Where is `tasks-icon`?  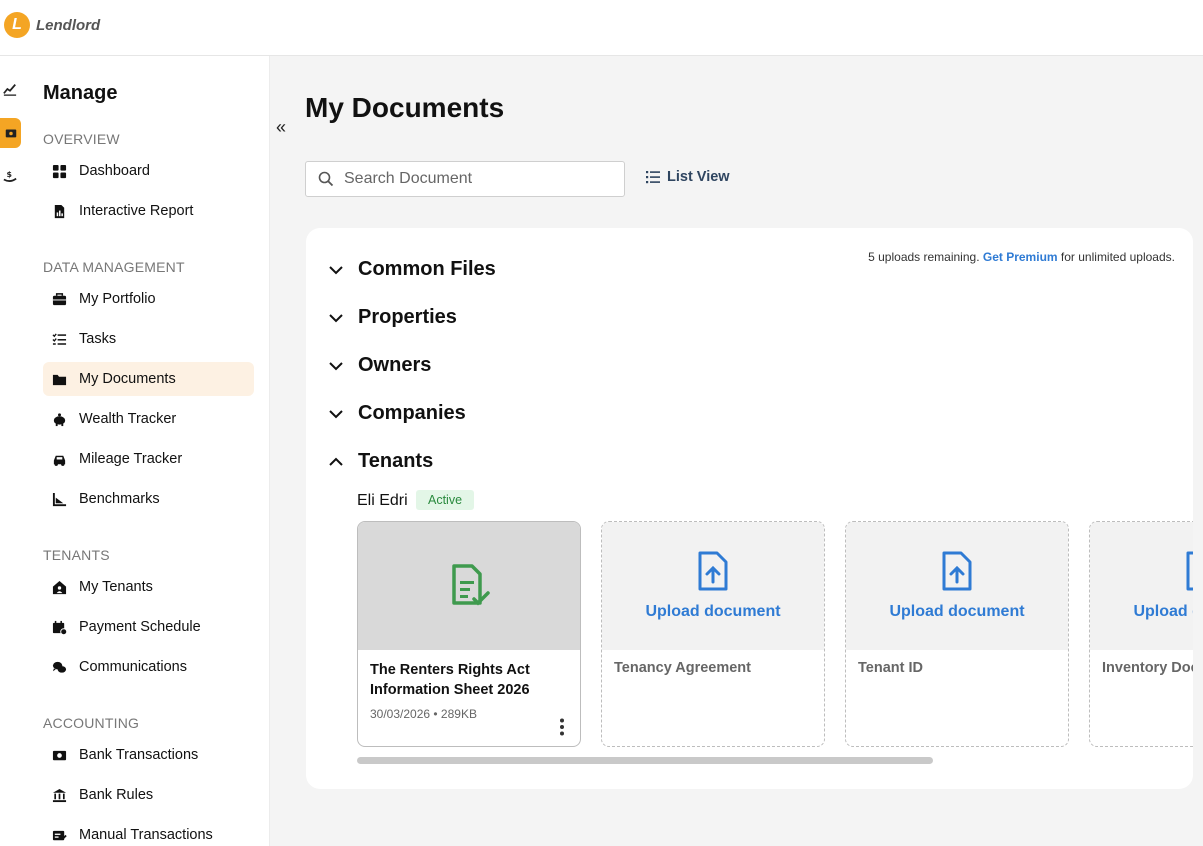 tasks-icon is located at coordinates (59, 338).